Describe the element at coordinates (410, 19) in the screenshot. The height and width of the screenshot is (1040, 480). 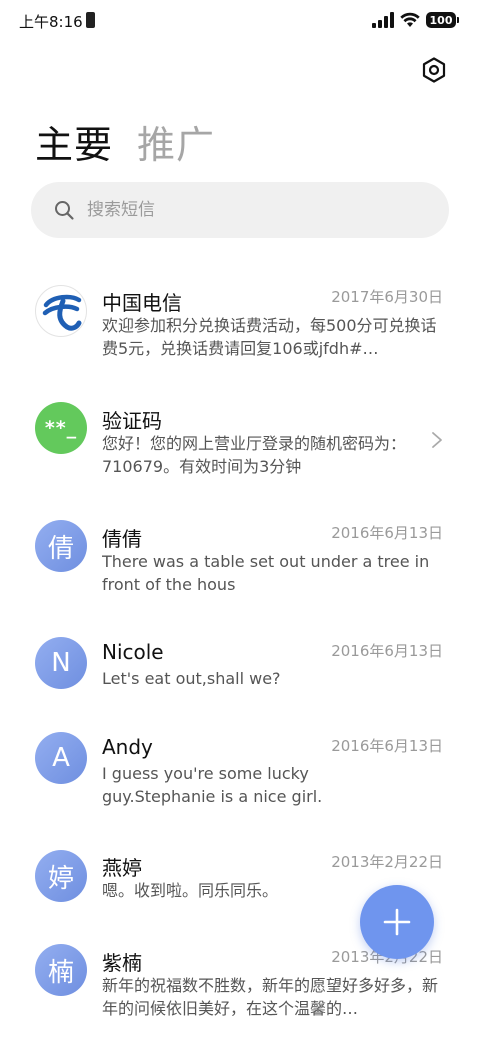
I see `wifi-icon` at that location.